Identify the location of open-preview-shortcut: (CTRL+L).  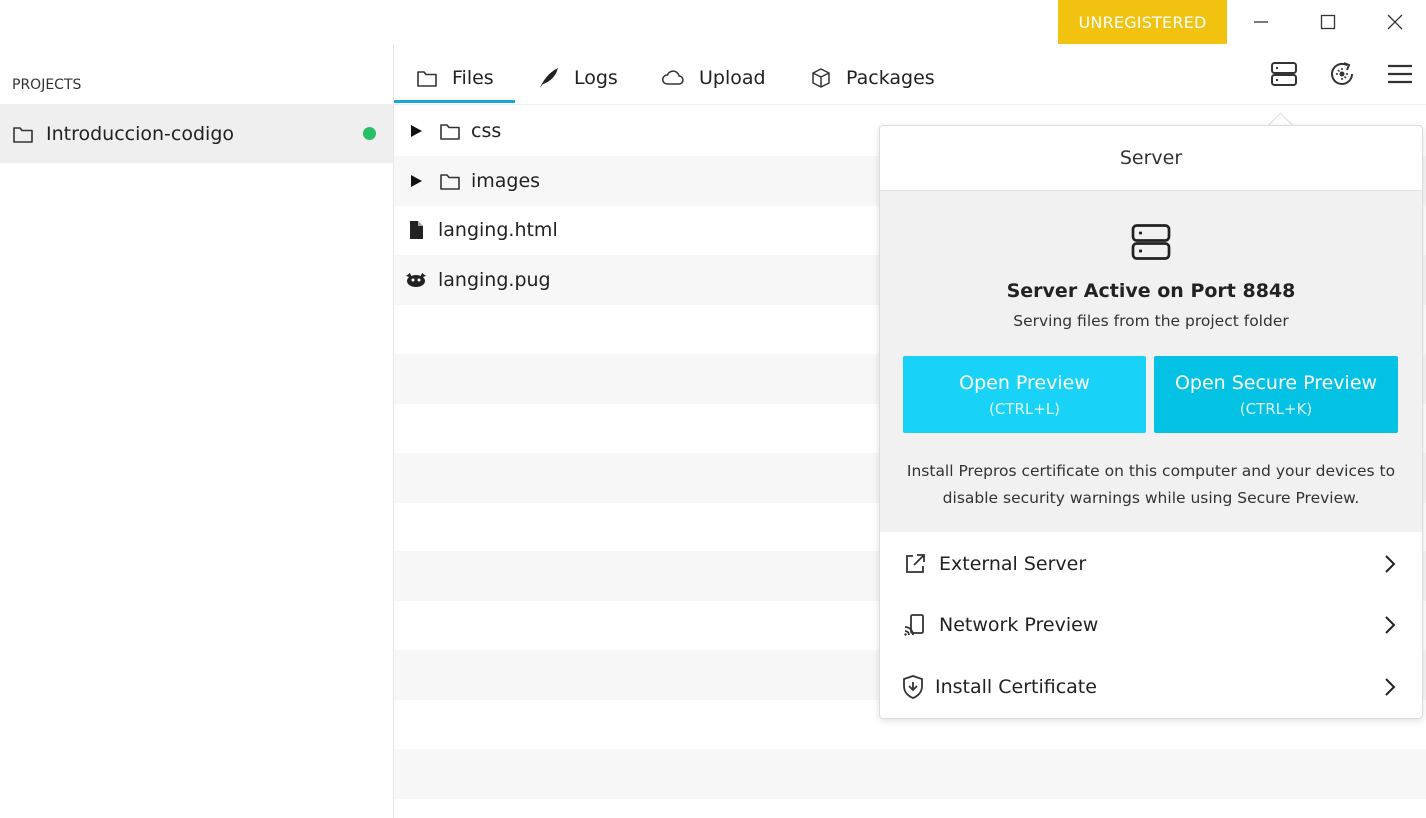
(1024, 408).